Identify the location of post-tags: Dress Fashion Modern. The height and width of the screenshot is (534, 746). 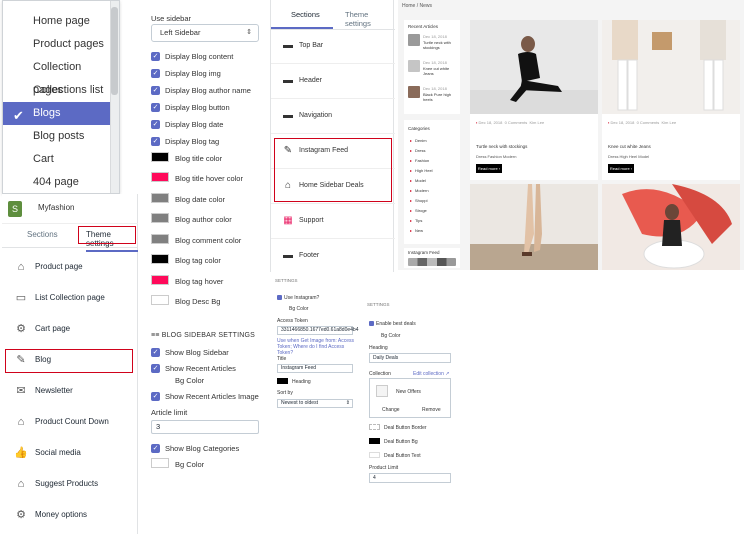
(496, 156).